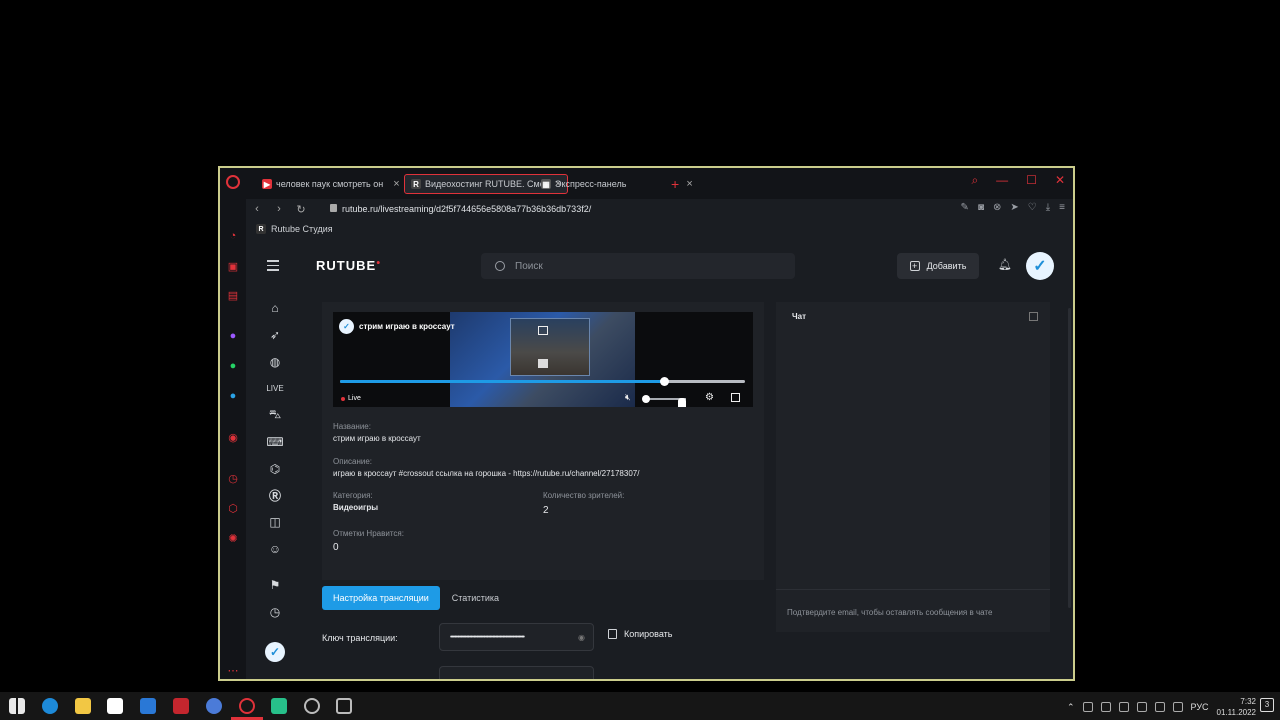 The width and height of the screenshot is (1280, 720). I want to click on back-icon: ‹, so click(257, 209).